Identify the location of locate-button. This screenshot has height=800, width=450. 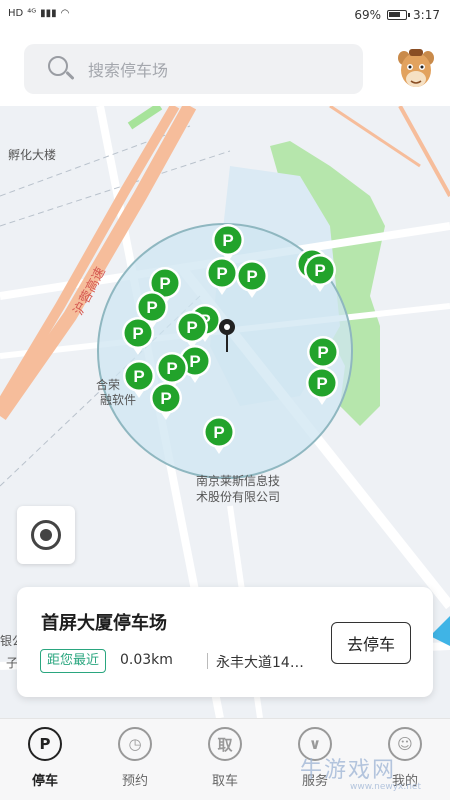
(46, 535).